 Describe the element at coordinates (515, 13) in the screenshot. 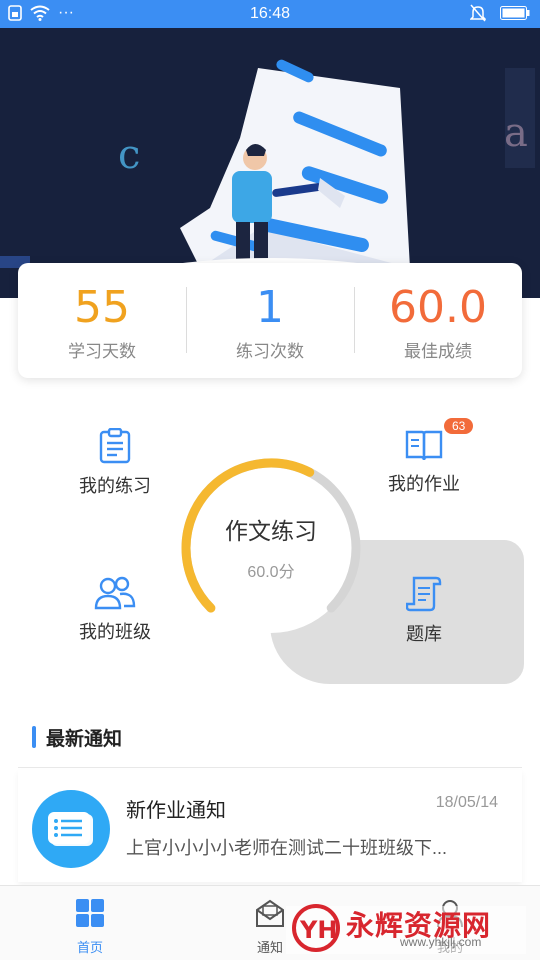

I see `battery-icon` at that location.